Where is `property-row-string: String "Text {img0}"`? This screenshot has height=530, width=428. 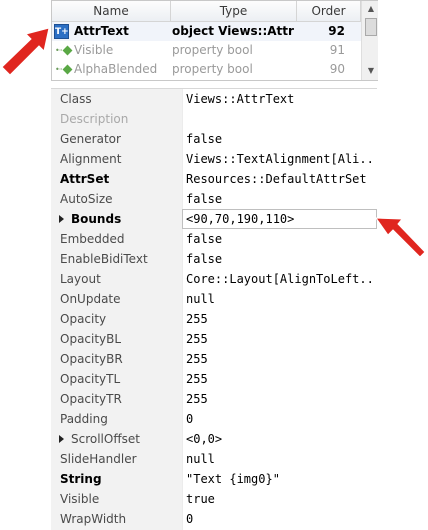 property-row-string: String "Text {img0}" is located at coordinates (214, 479).